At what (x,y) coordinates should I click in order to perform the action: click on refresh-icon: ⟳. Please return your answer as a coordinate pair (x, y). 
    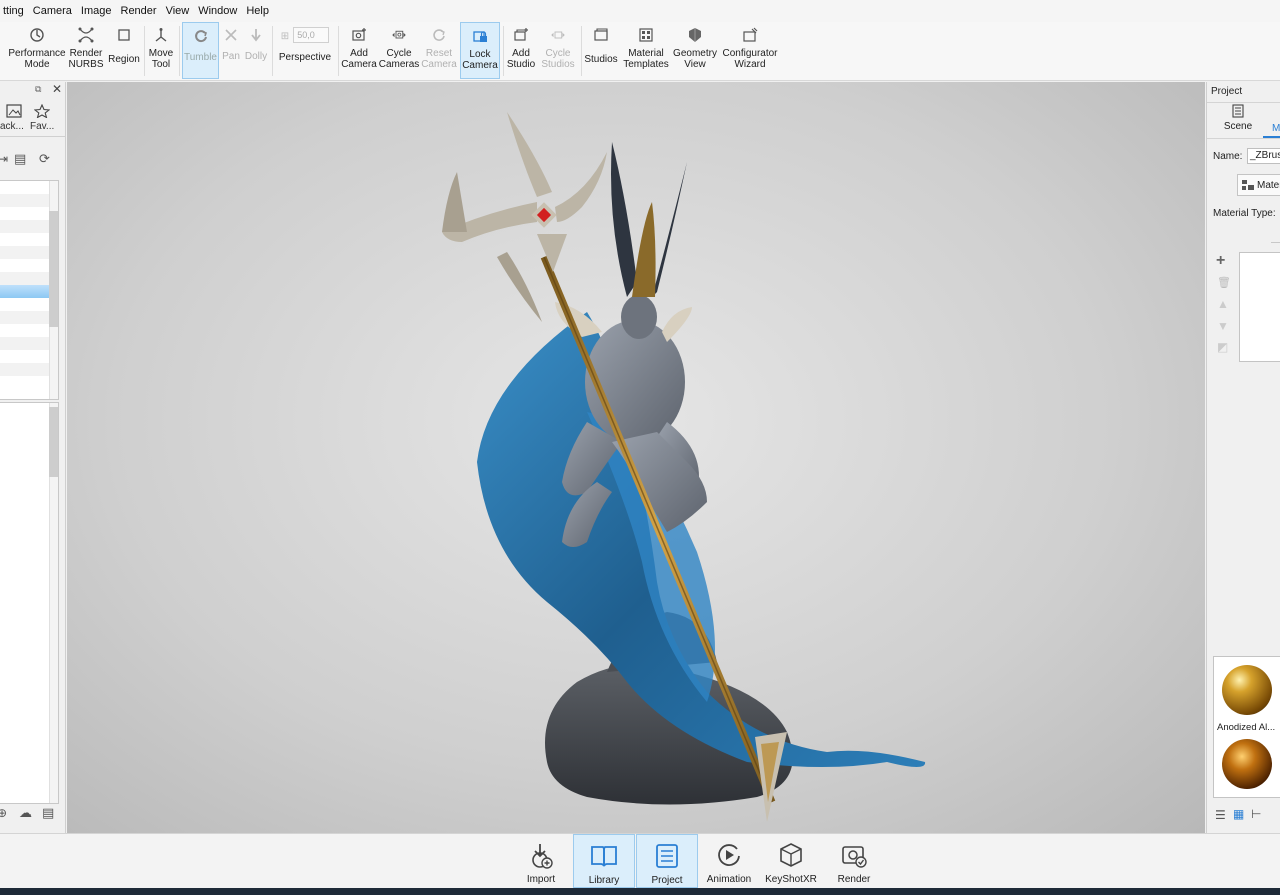
    Looking at the image, I should click on (44, 159).